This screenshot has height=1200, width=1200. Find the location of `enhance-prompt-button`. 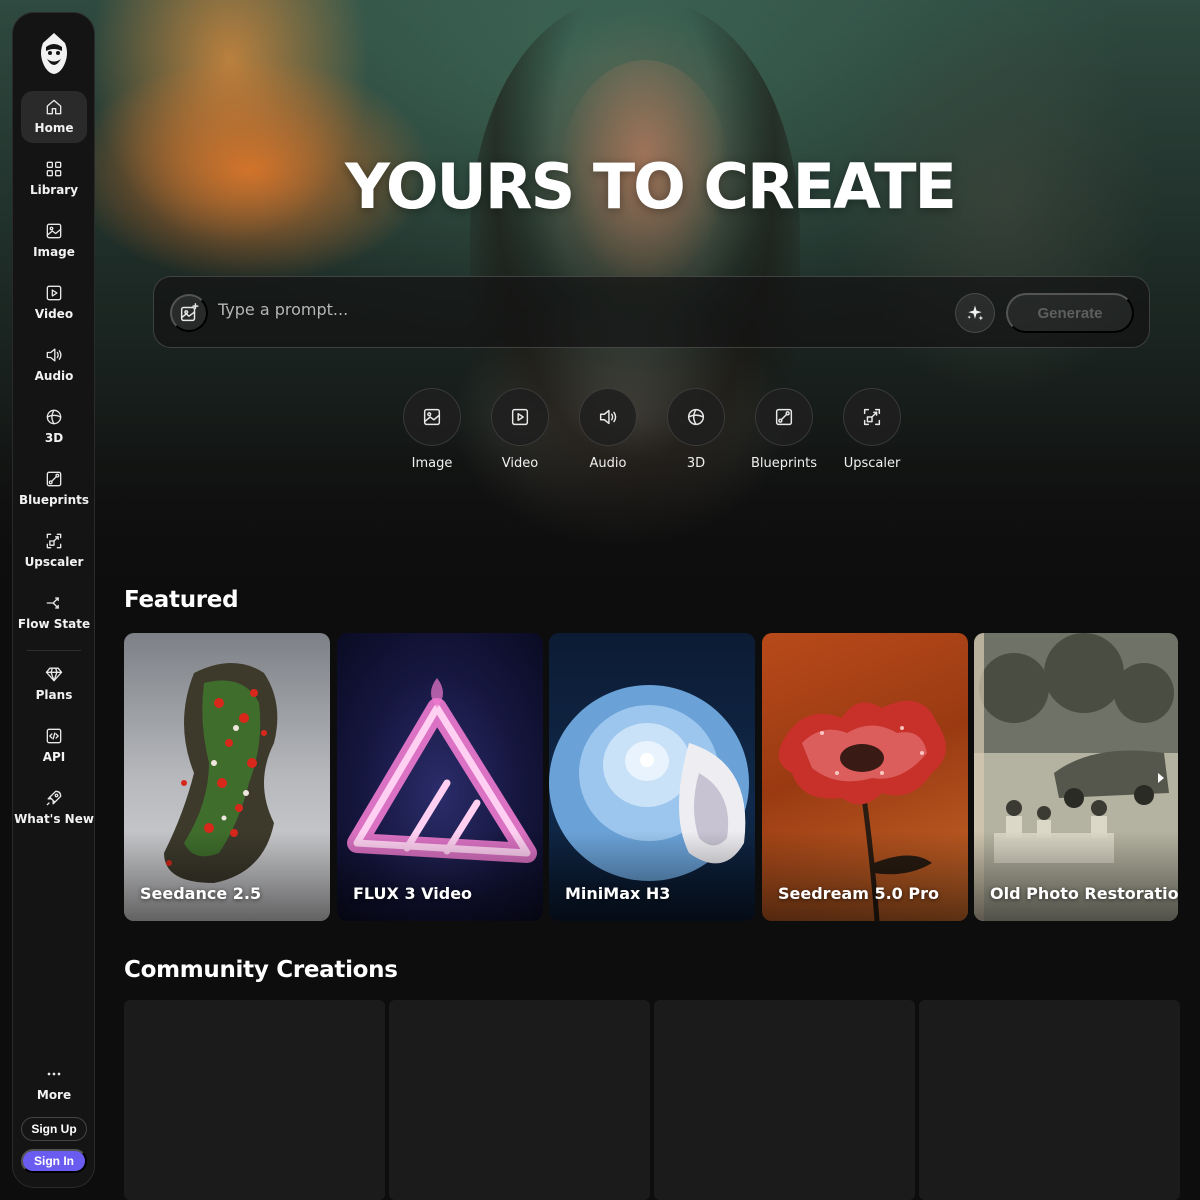

enhance-prompt-button is located at coordinates (975, 313).